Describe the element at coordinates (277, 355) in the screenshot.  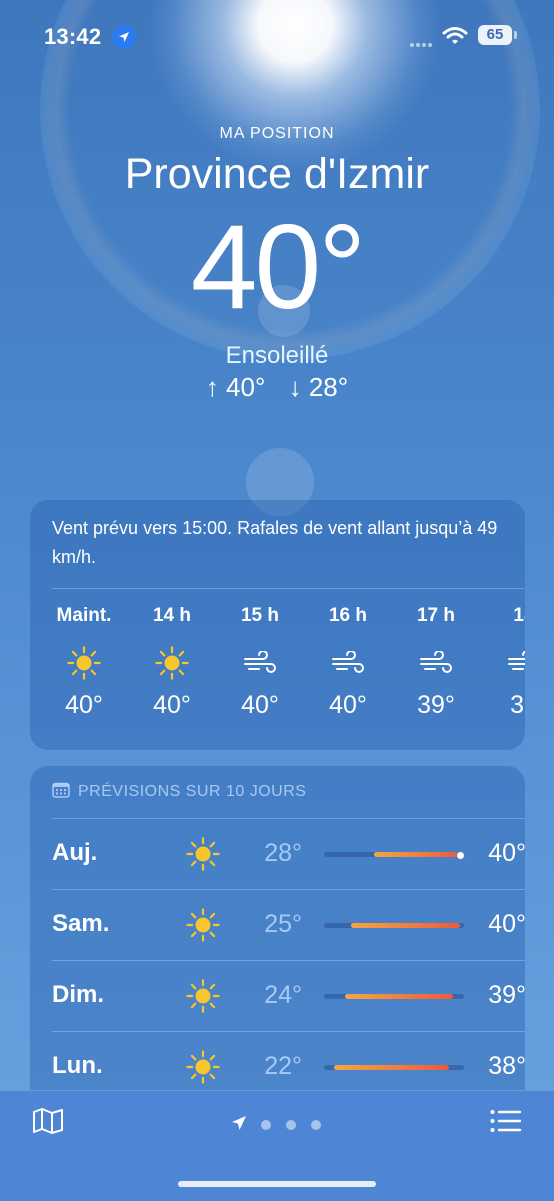
I see `weather-condition: Ensoleillé` at that location.